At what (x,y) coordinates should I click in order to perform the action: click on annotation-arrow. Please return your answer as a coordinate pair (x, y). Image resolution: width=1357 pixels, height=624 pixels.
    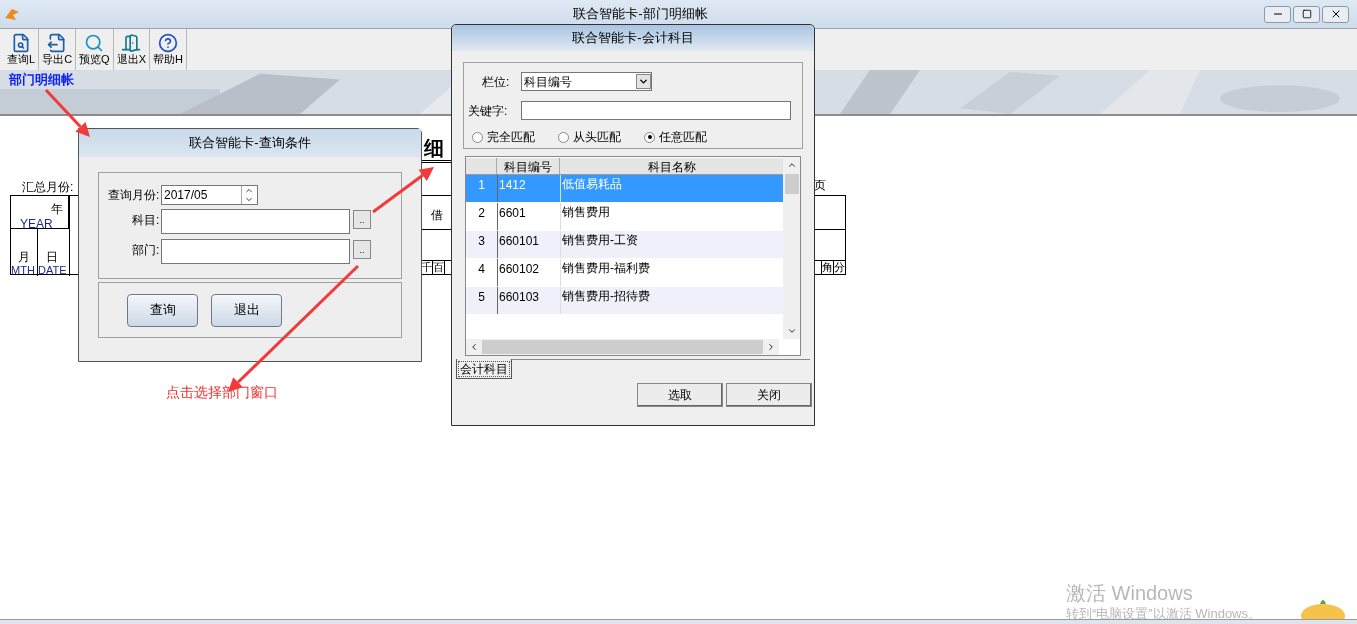
    Looking at the image, I should click on (67, 112).